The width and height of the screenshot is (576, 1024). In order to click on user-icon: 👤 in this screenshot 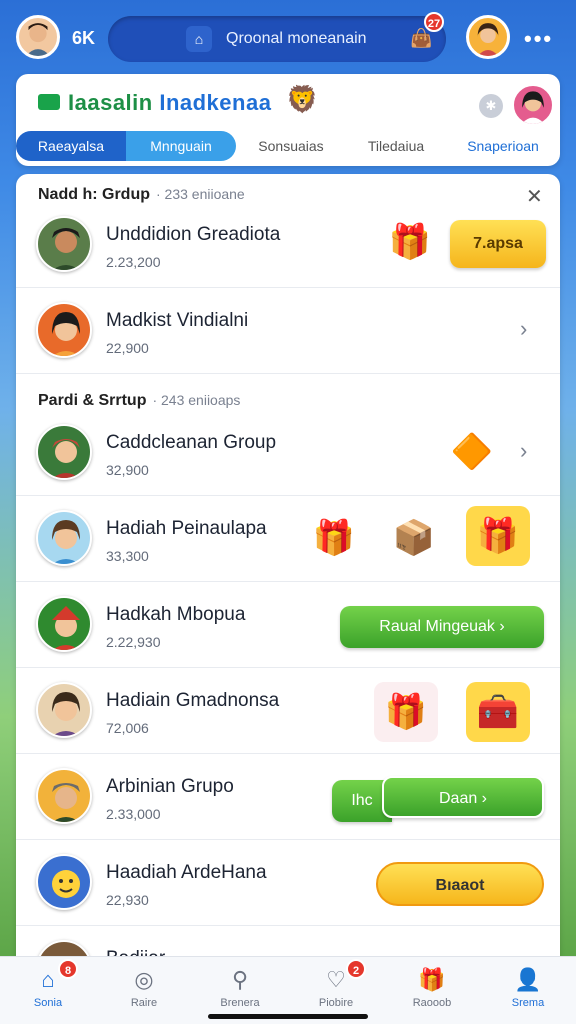, I will do `click(528, 979)`.